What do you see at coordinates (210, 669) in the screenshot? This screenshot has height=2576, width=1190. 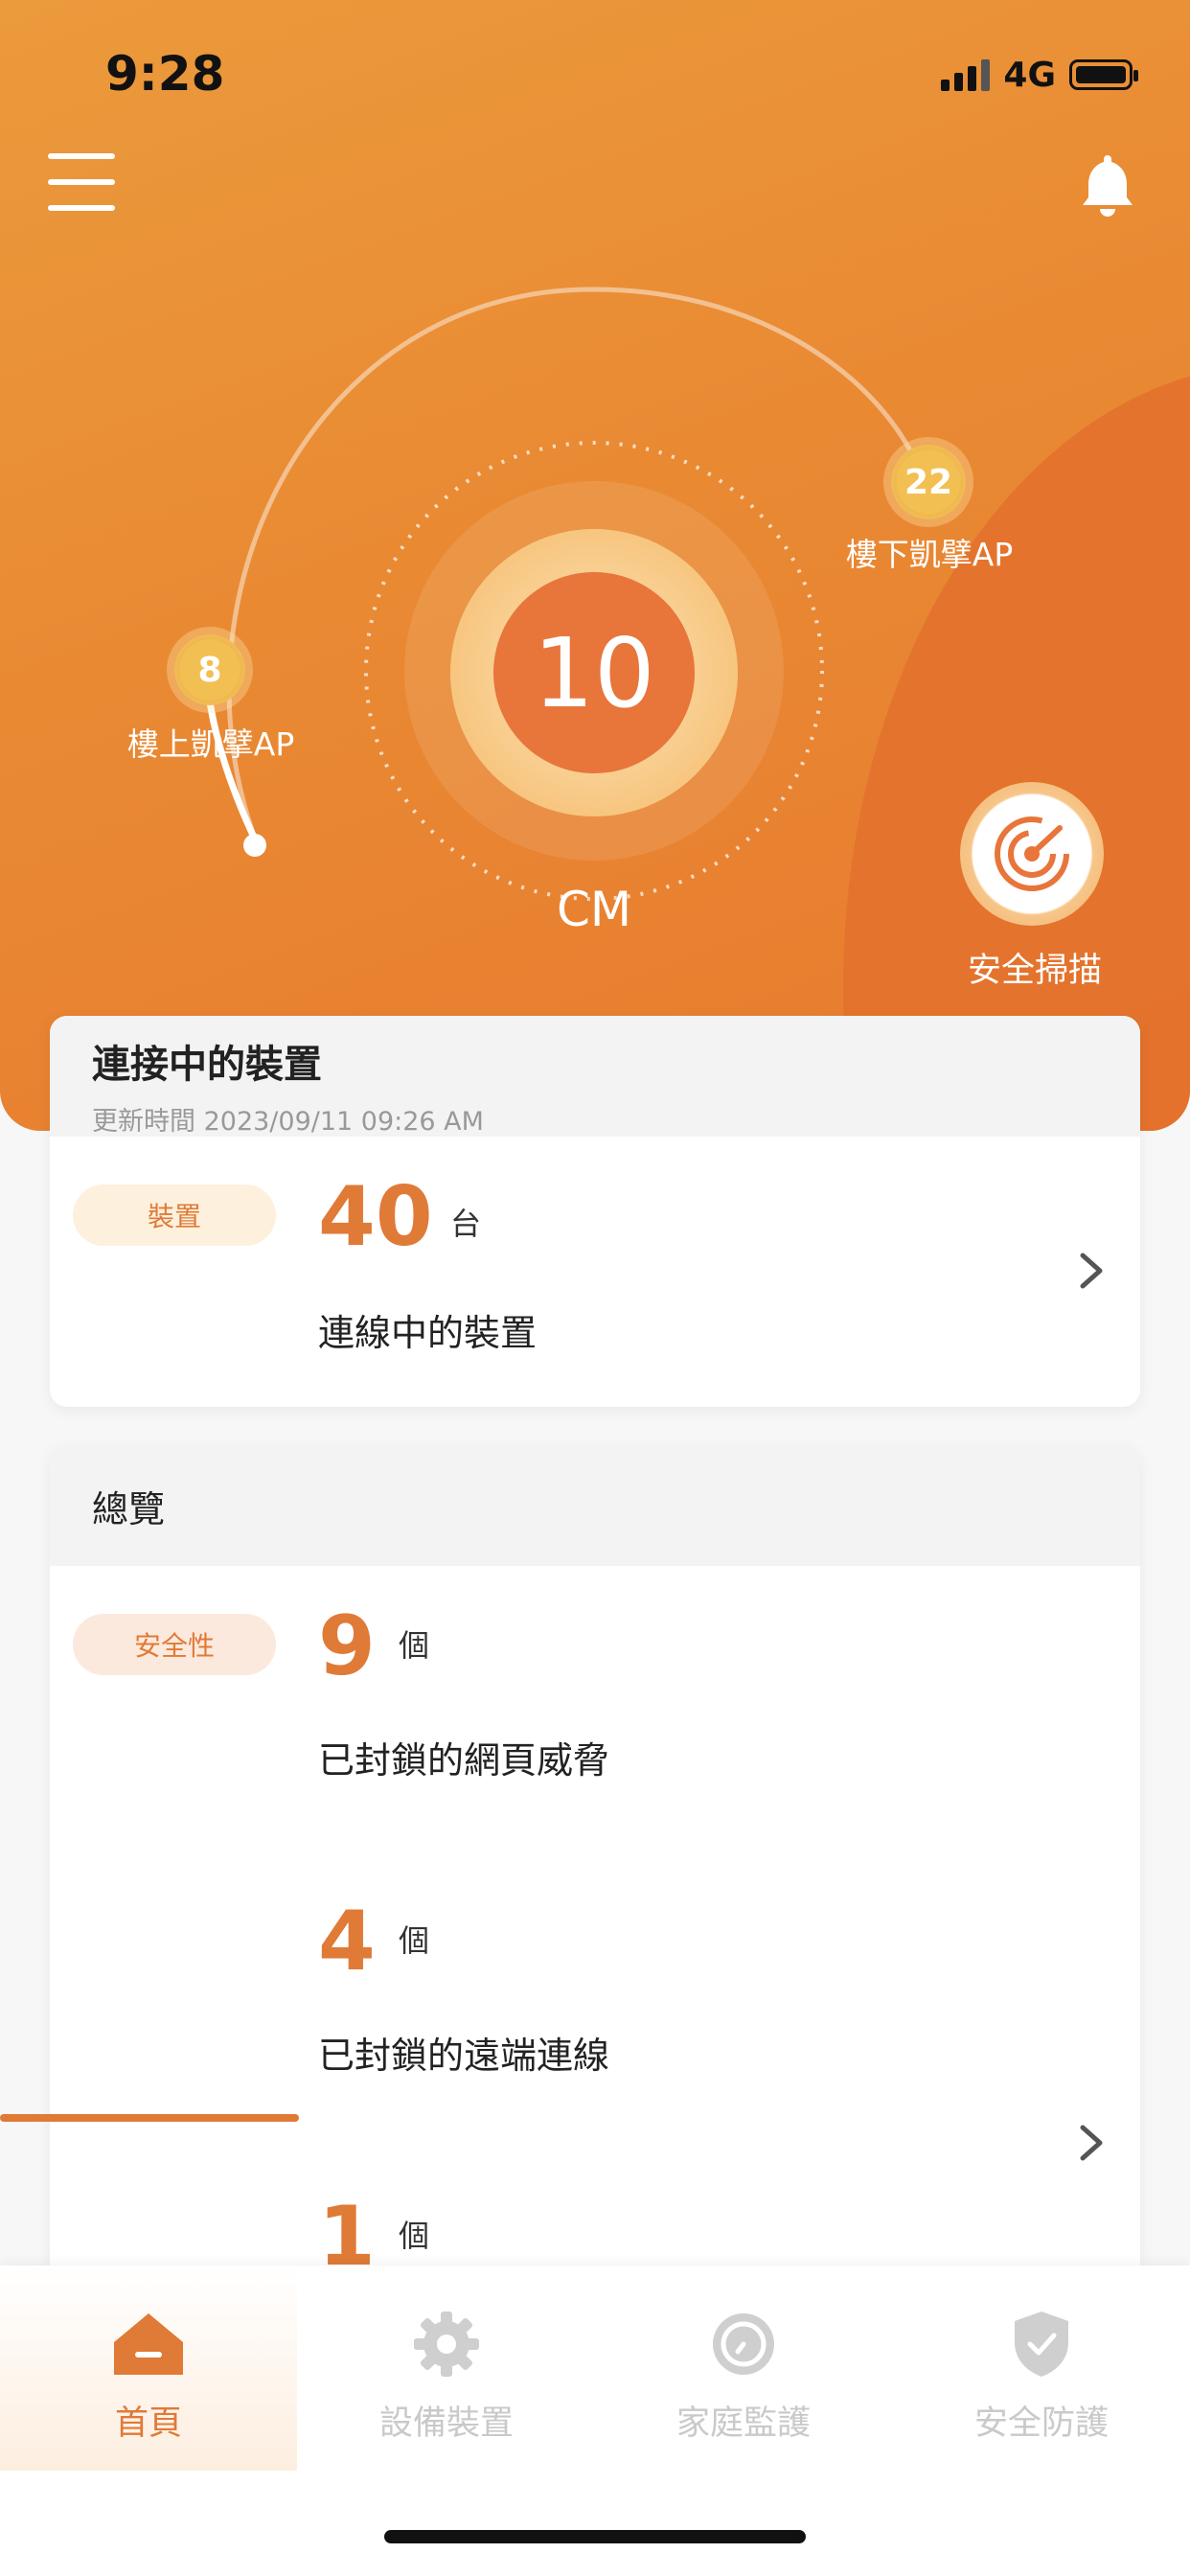 I see `ap-count-badge: 8` at bounding box center [210, 669].